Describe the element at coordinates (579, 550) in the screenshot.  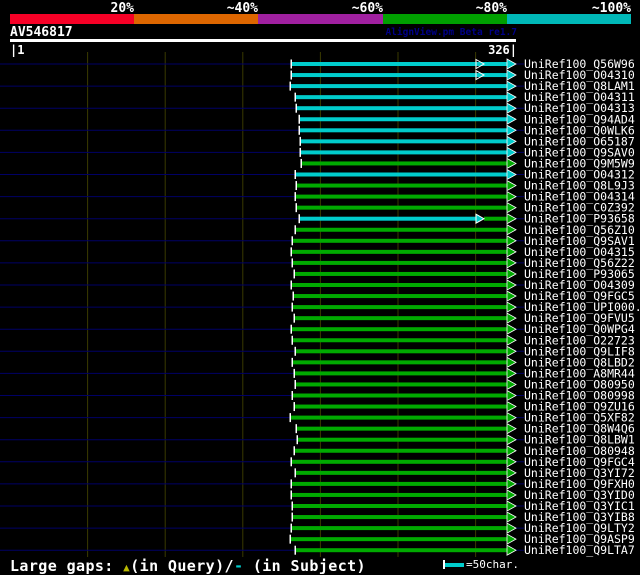
I see `hit-label: UniRef100_Q9LTA7` at that location.